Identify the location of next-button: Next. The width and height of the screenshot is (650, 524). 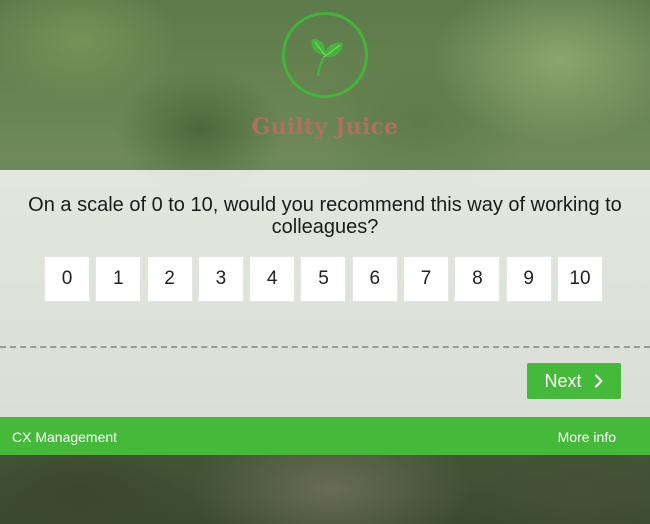
(574, 381).